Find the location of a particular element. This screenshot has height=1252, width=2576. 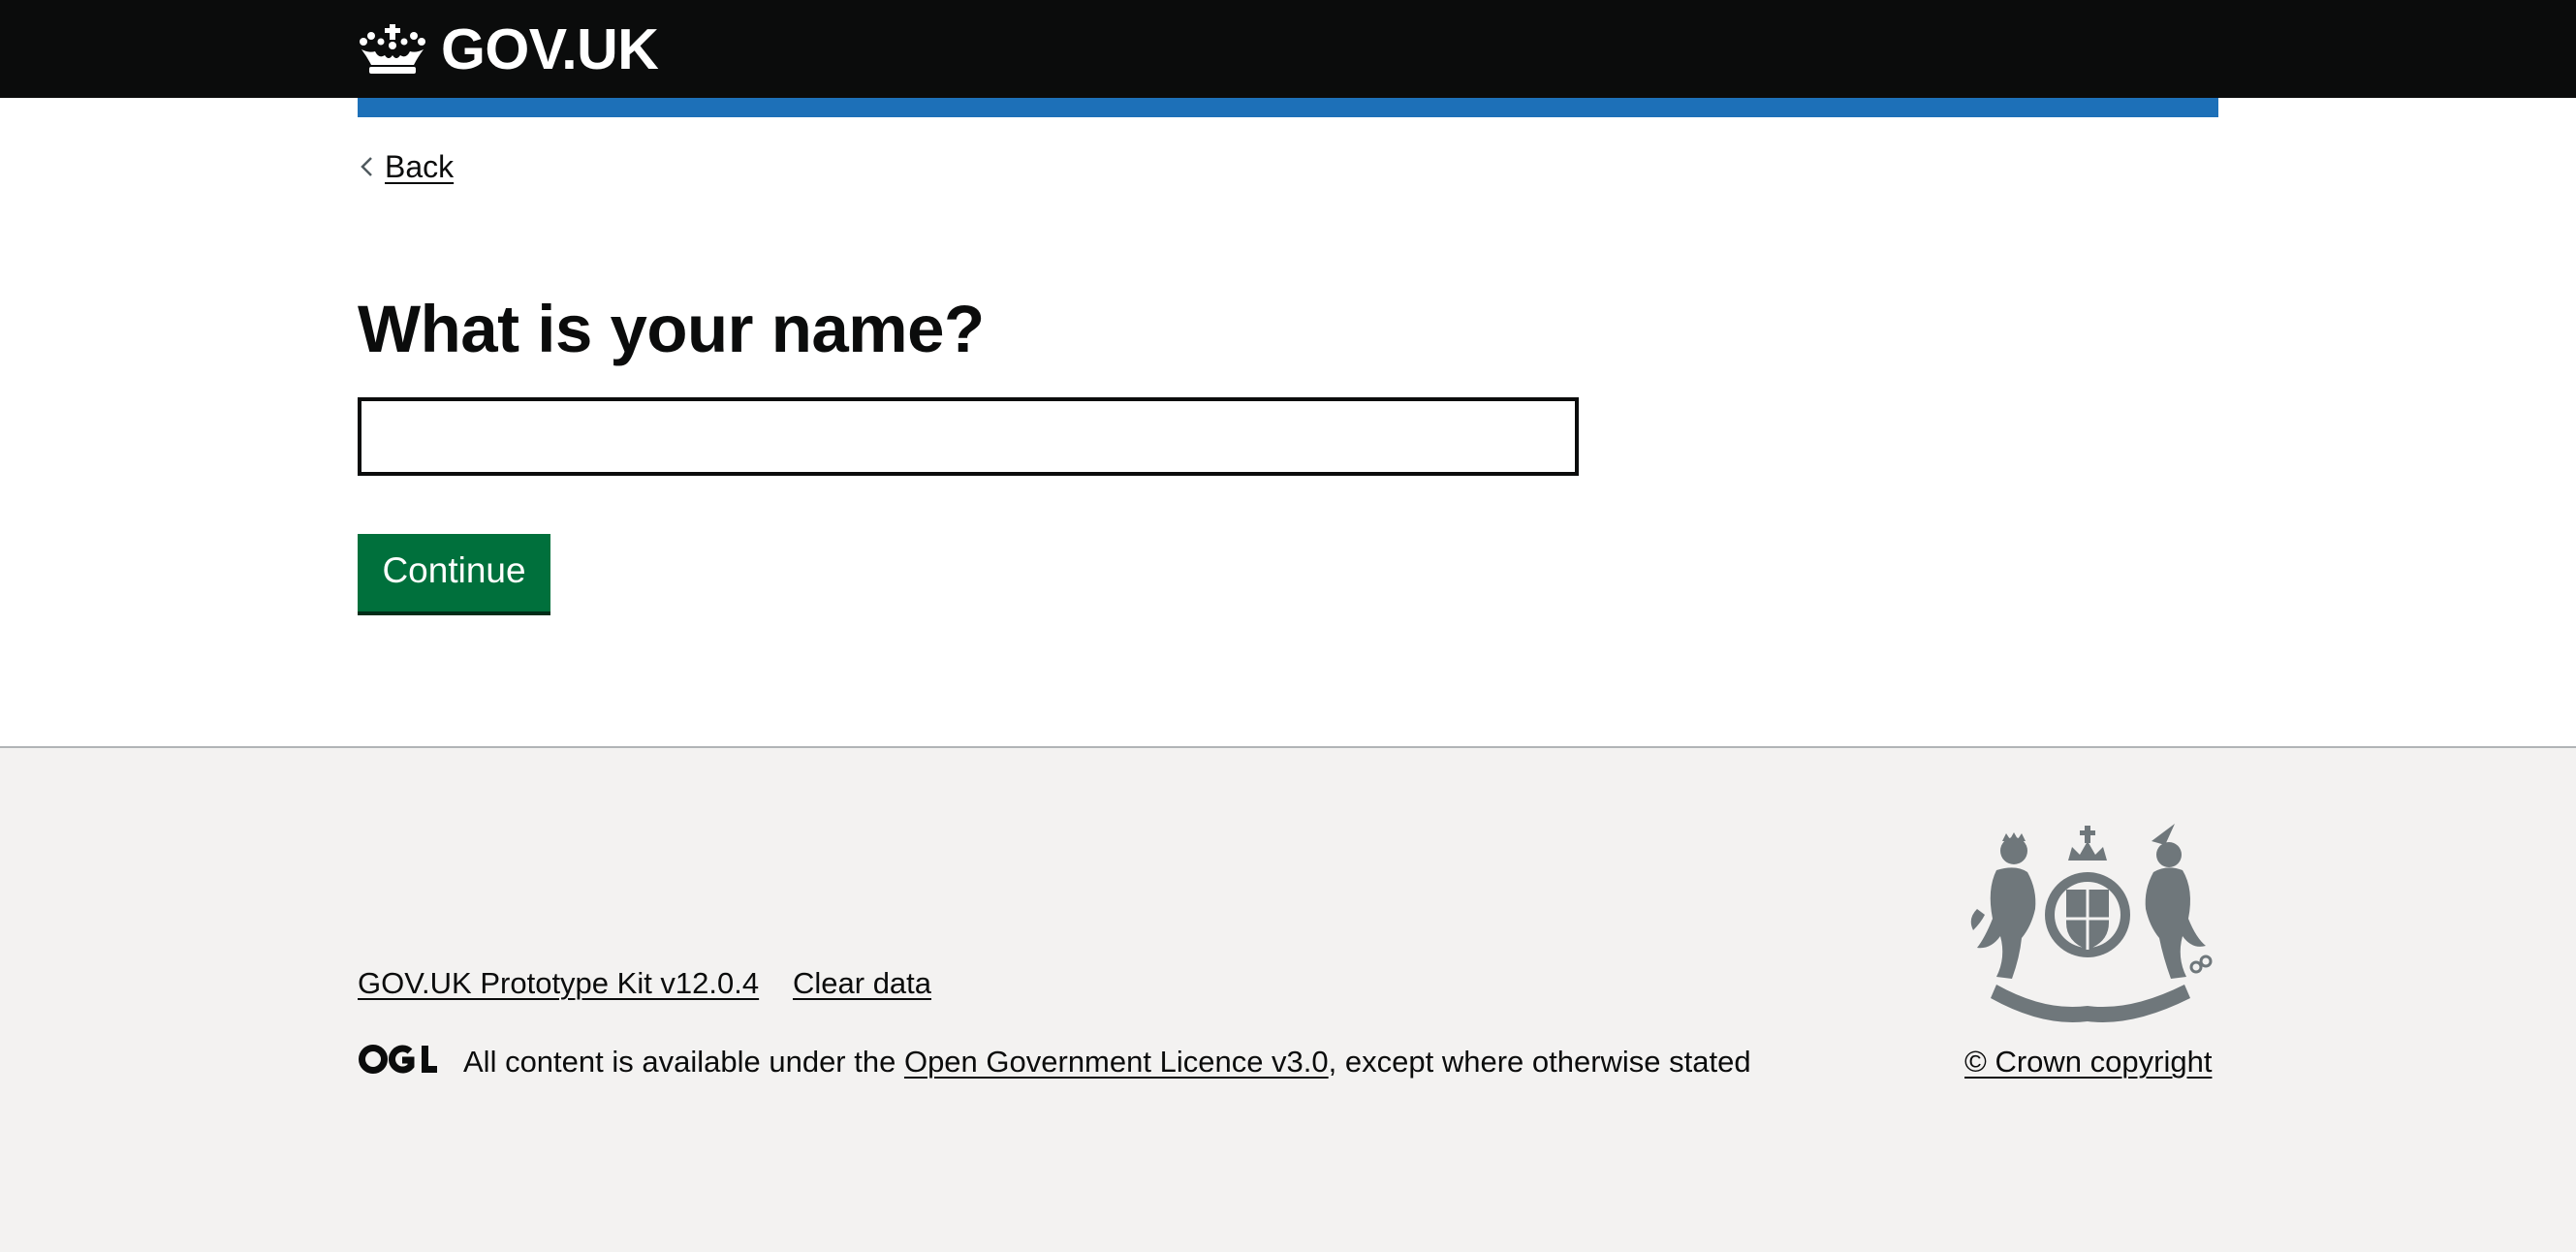

prototype-kit-link: GOV.UK Prototype Kit v12.0.4 is located at coordinates (558, 983).